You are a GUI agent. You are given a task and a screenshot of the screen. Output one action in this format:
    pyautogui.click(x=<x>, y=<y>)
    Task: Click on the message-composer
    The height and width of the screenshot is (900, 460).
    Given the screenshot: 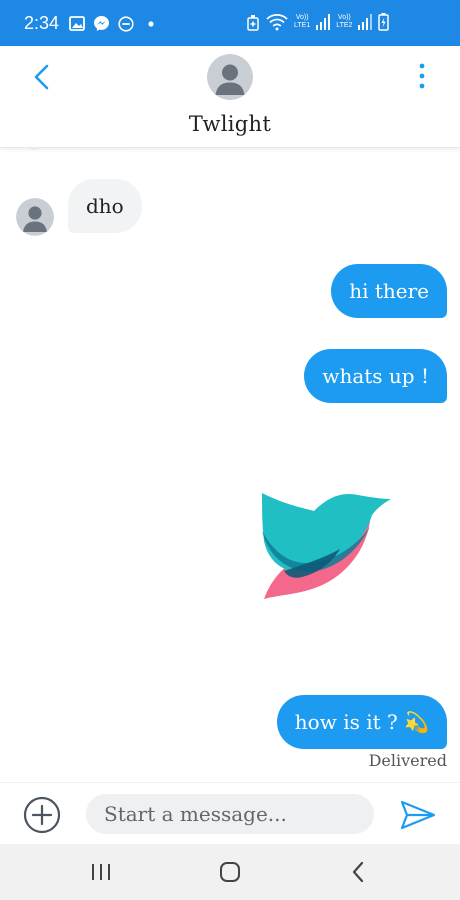 What is the action you would take?
    pyautogui.click(x=230, y=813)
    